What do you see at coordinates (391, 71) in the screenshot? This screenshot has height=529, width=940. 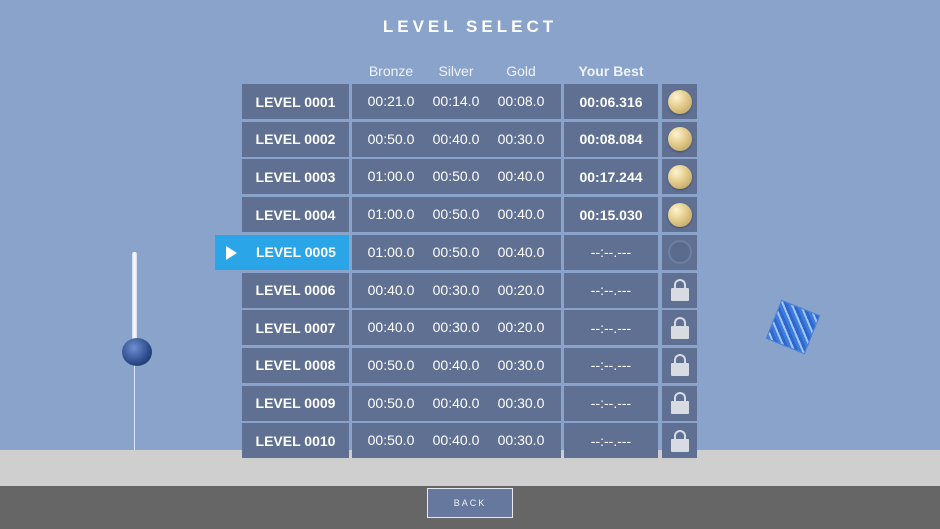 I see `header-bronze: Bronze` at bounding box center [391, 71].